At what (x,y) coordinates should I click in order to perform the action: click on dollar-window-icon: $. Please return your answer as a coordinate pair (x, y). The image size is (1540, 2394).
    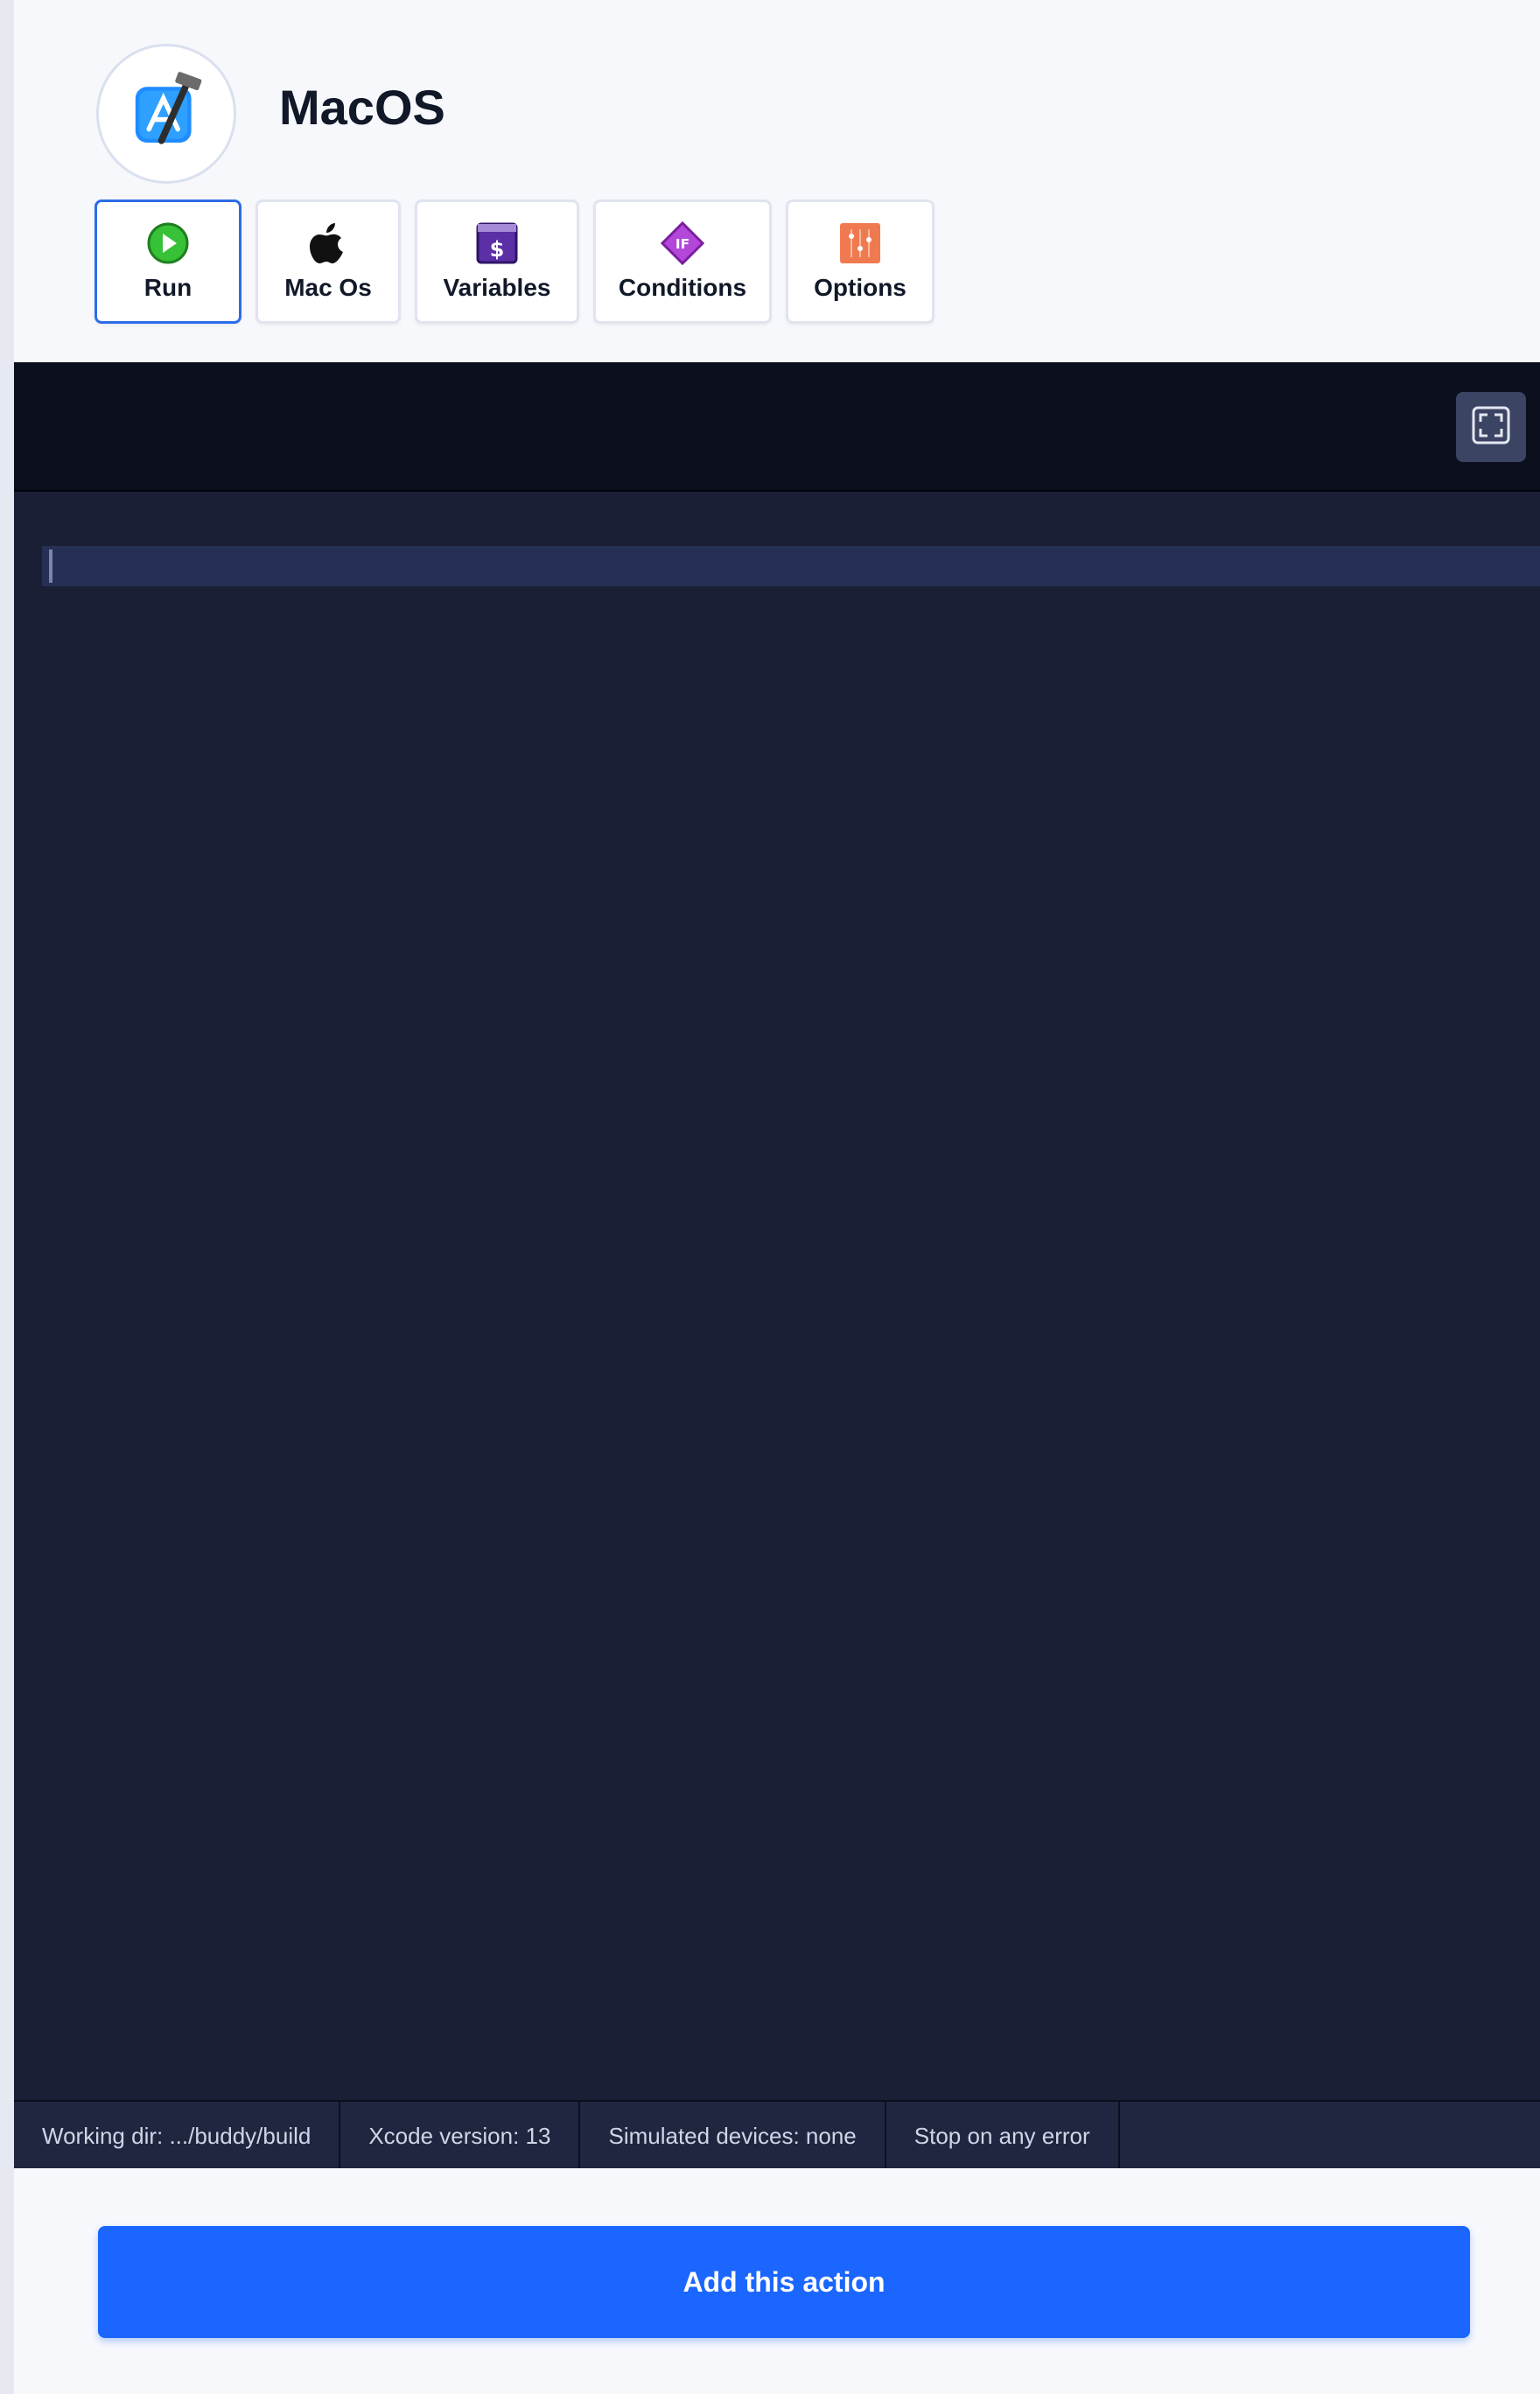
    Looking at the image, I should click on (497, 243).